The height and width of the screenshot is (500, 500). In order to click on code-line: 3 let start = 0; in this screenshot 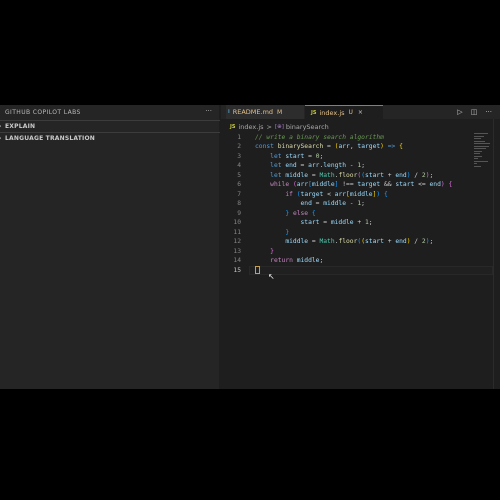, I will do `click(360, 157)`.